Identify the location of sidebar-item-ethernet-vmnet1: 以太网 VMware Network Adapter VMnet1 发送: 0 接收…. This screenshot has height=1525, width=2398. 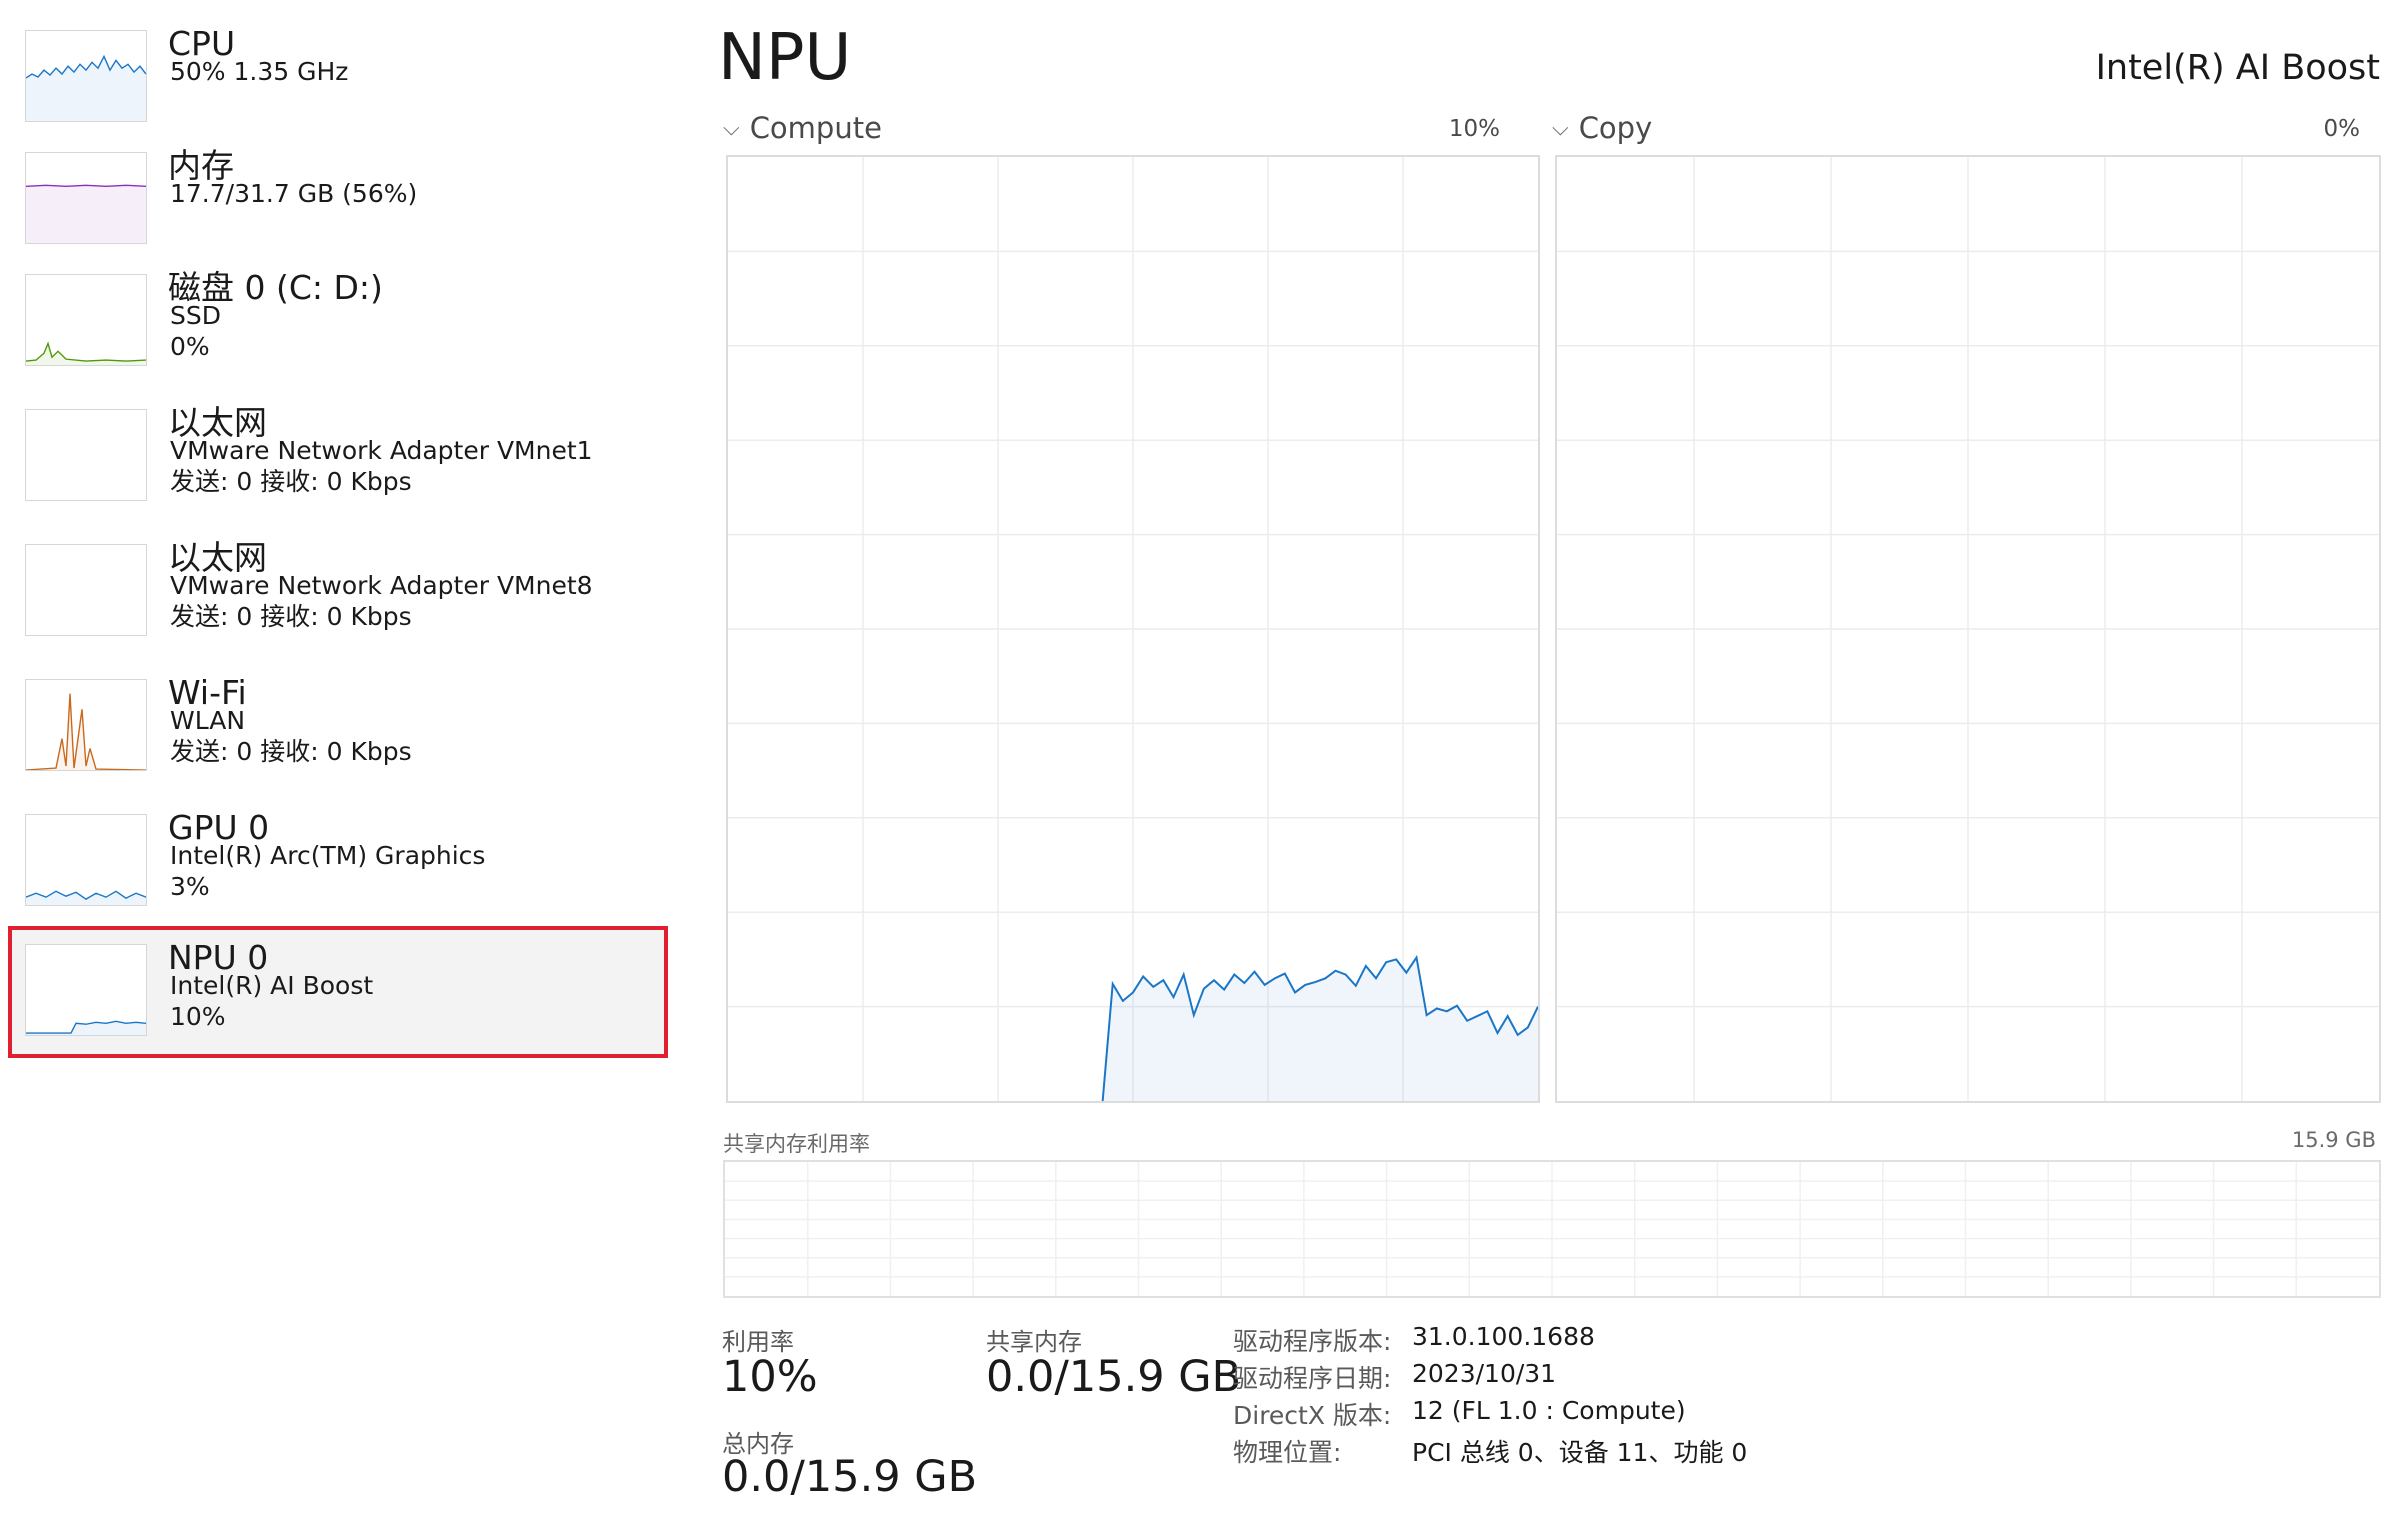
(338, 470).